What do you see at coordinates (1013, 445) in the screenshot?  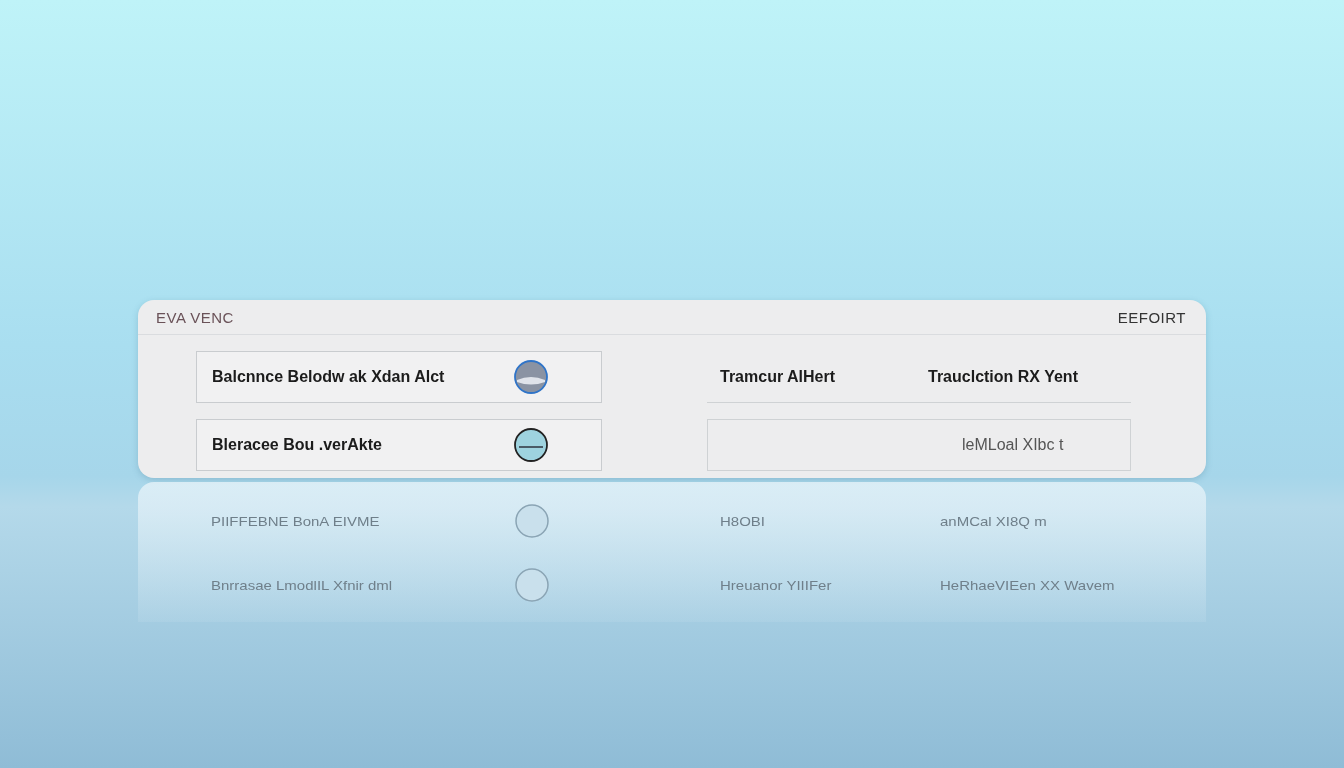 I see `row-text: leMLoal XIbc t` at bounding box center [1013, 445].